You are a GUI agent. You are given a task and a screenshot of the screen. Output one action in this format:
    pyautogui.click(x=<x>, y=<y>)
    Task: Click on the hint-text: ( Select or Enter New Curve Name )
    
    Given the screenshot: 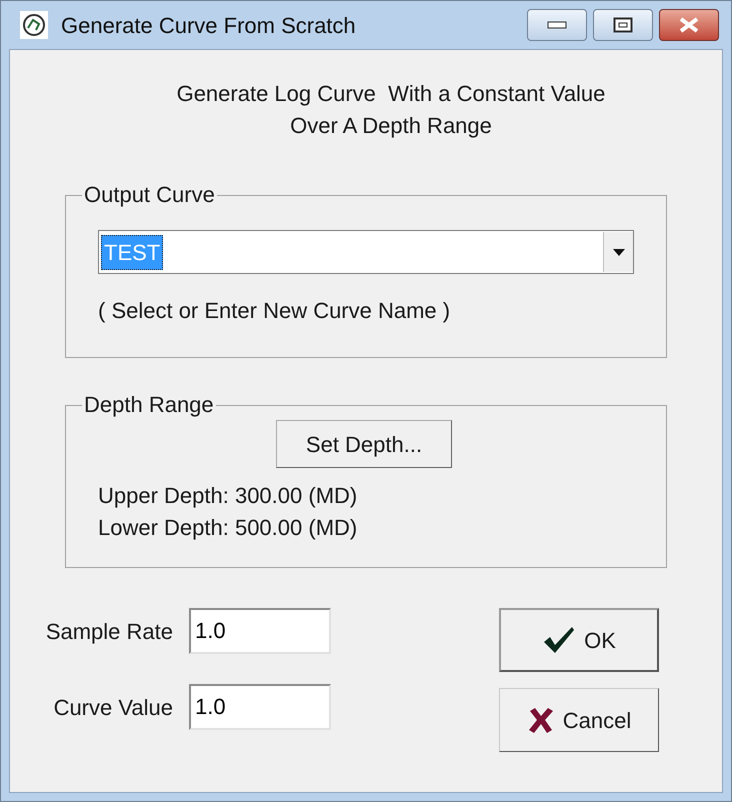 What is the action you would take?
    pyautogui.click(x=275, y=311)
    